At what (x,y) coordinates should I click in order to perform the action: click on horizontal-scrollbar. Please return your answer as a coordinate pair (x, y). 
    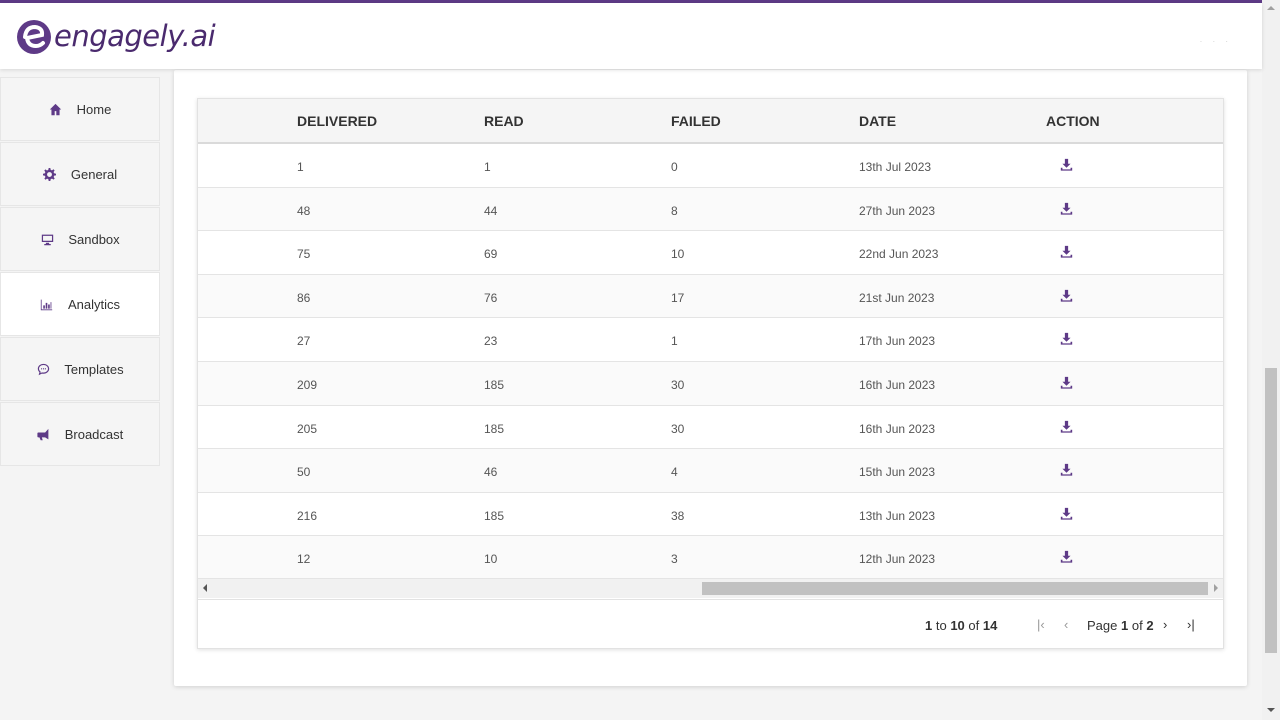
    Looking at the image, I should click on (710, 588).